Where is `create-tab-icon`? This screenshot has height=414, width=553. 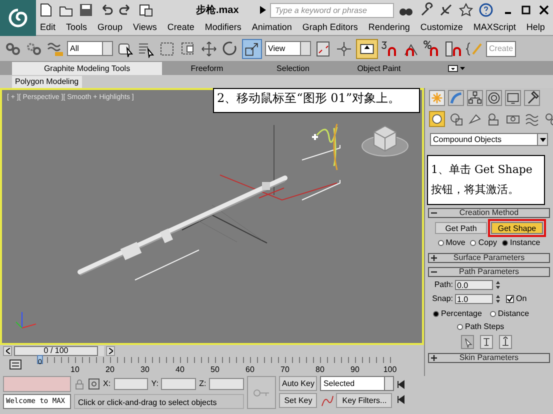
create-tab-icon is located at coordinates (437, 98).